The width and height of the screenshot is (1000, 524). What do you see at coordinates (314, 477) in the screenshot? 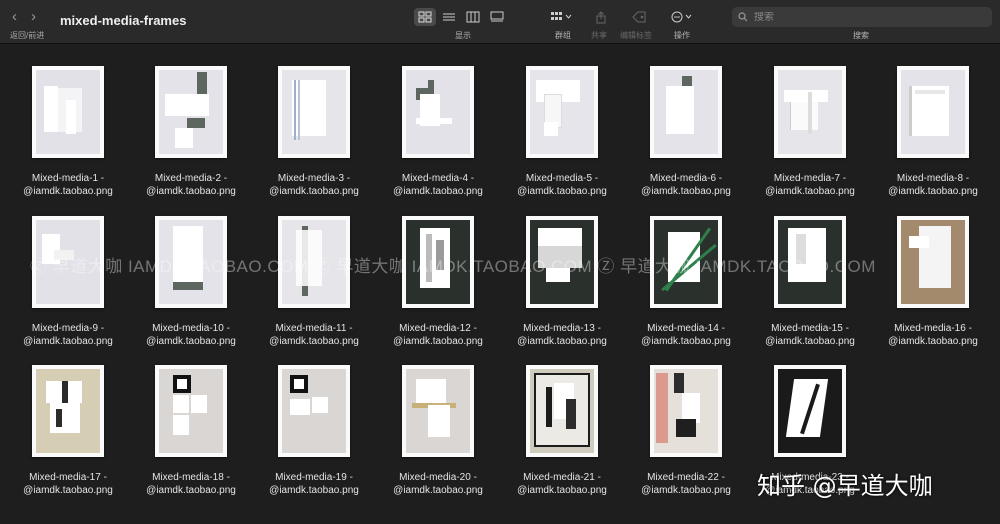
I see `file-name-line1: Mixed-media-19 -` at bounding box center [314, 477].